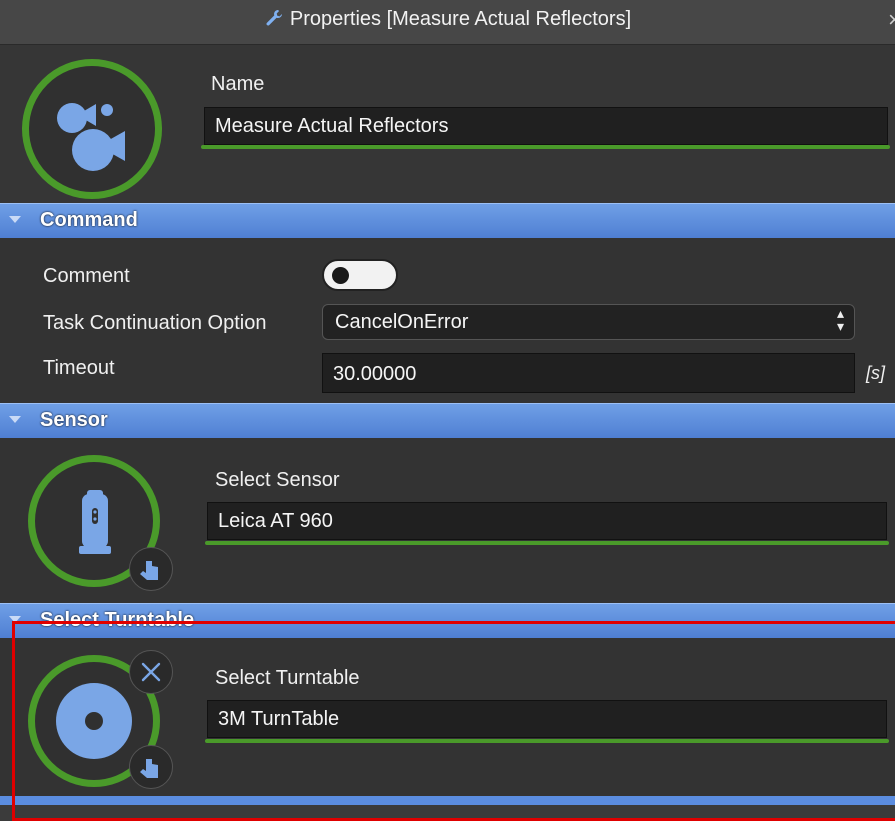 This screenshot has height=821, width=895. I want to click on next-section-edge, so click(447, 800).